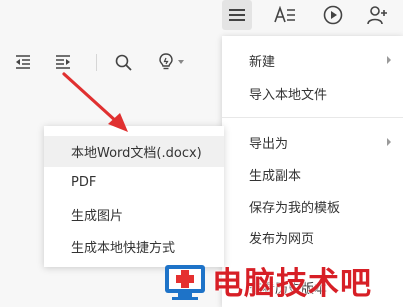  I want to click on add-user-icon, so click(377, 15).